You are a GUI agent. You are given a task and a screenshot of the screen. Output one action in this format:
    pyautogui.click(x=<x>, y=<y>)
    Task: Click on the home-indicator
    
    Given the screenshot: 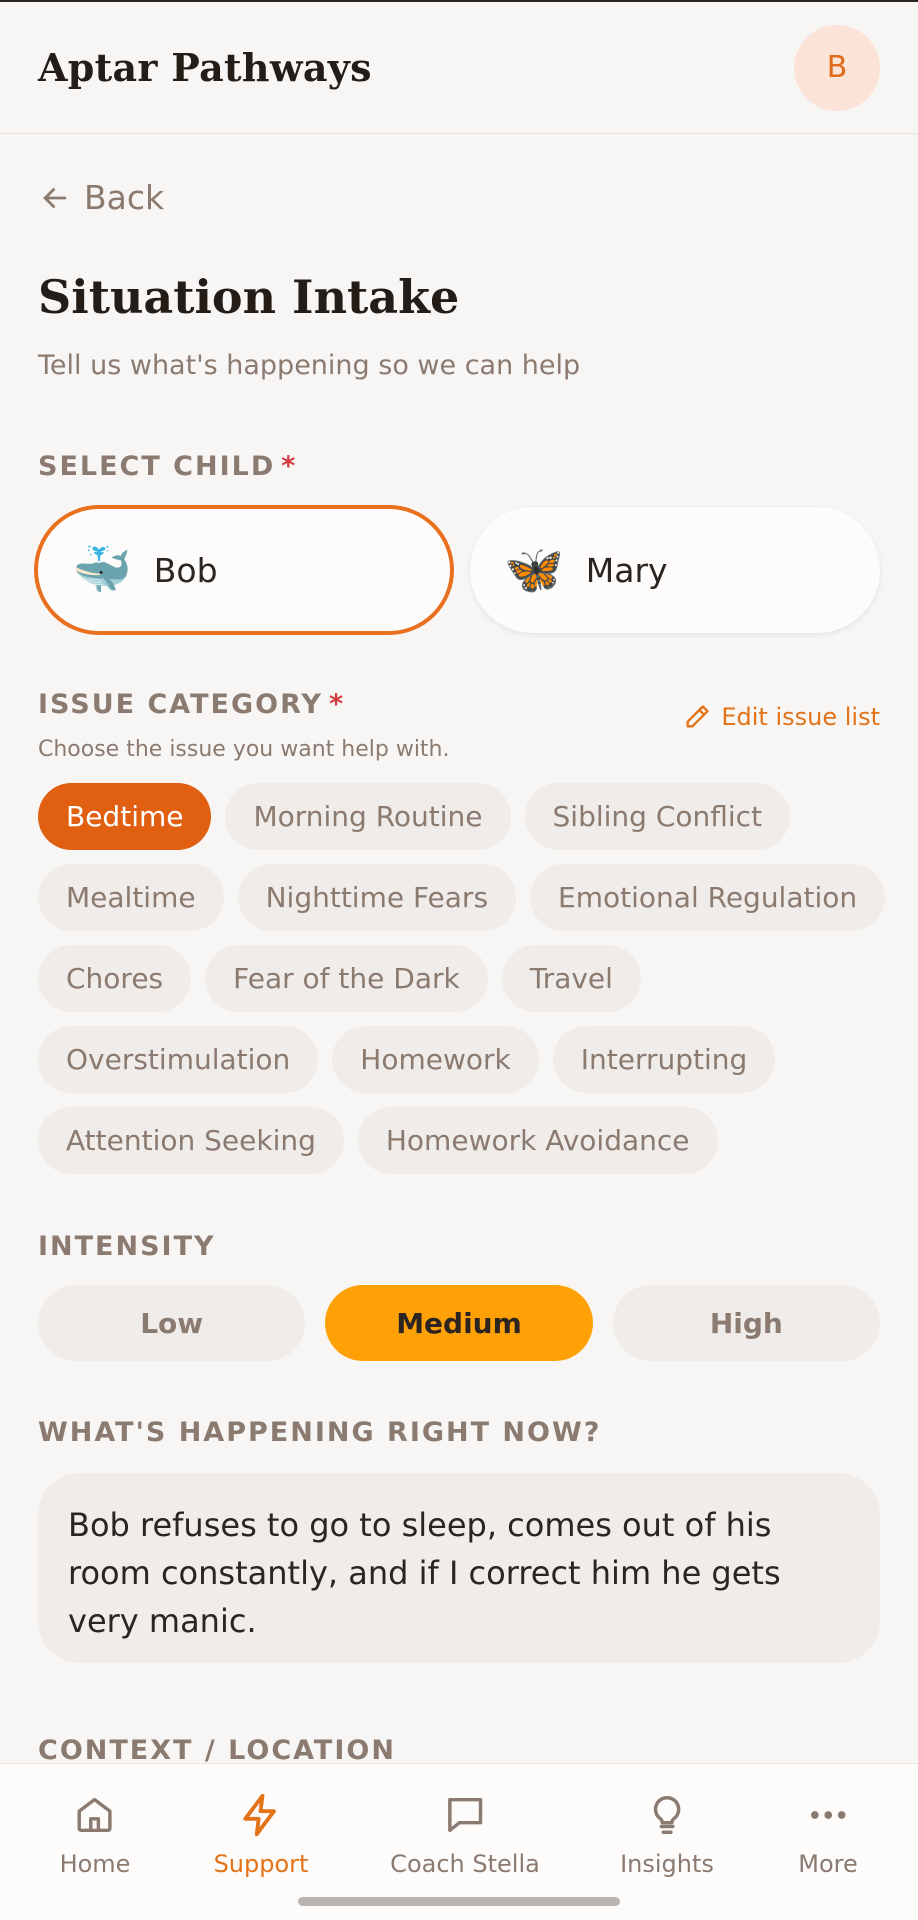 What is the action you would take?
    pyautogui.click(x=459, y=1901)
    